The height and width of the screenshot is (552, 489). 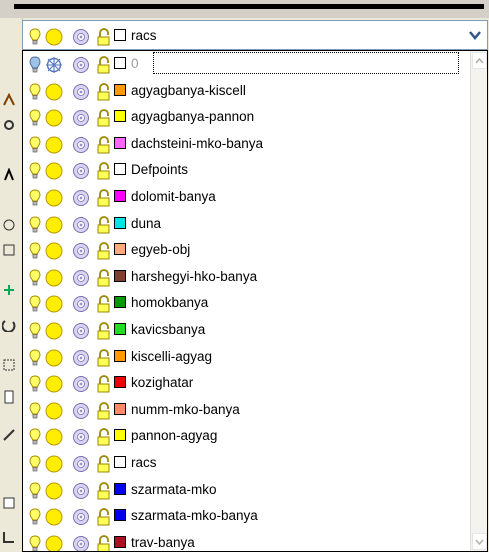 What do you see at coordinates (243, 541) in the screenshot?
I see `layer-row: trav-banya` at bounding box center [243, 541].